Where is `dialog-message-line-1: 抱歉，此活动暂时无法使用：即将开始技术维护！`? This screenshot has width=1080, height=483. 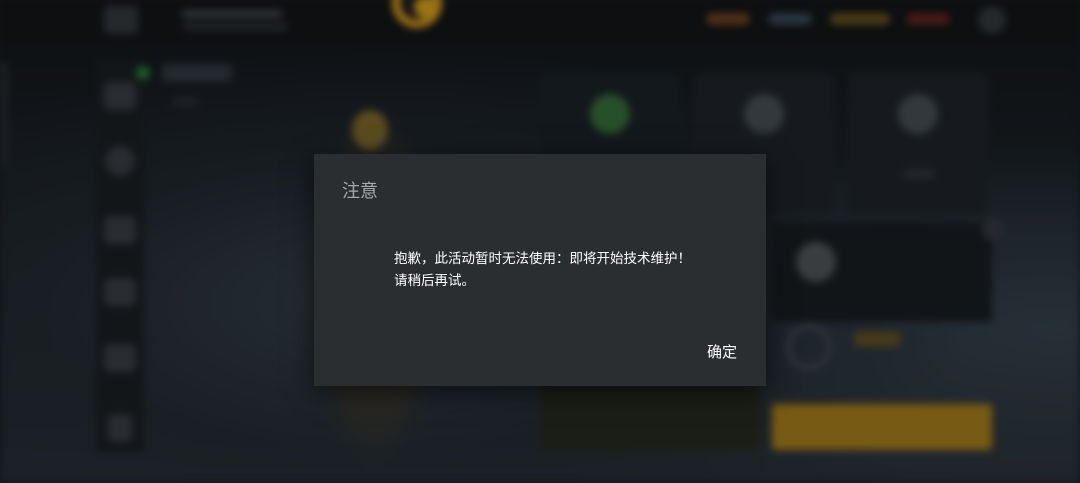
dialog-message-line-1: 抱歉，此活动暂时无法使用：即将开始技术维护！ is located at coordinates (542, 259).